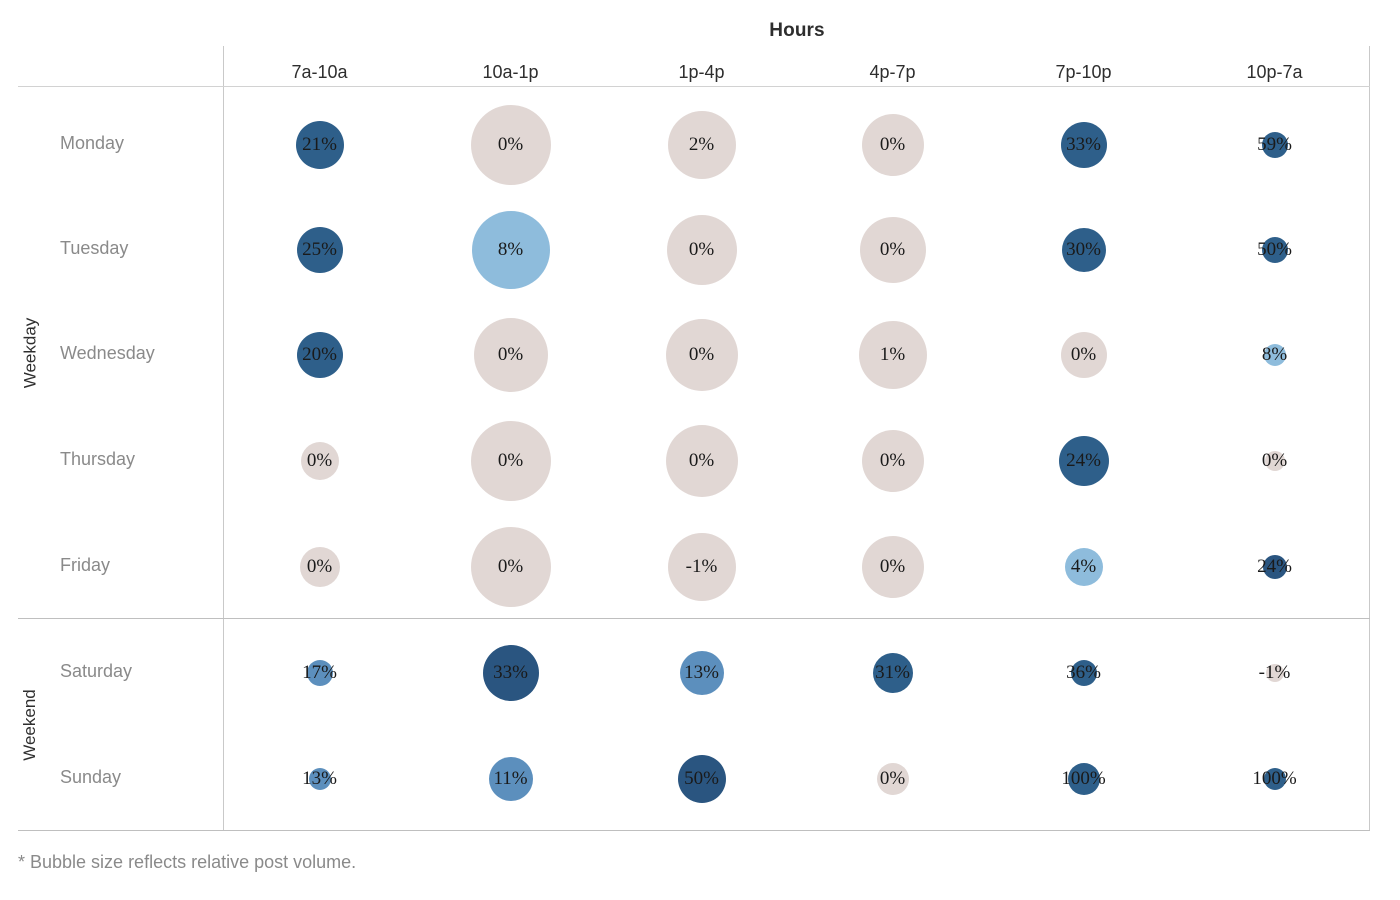 This screenshot has height=900, width=1400. I want to click on row-label-monday: Monday, so click(92, 143).